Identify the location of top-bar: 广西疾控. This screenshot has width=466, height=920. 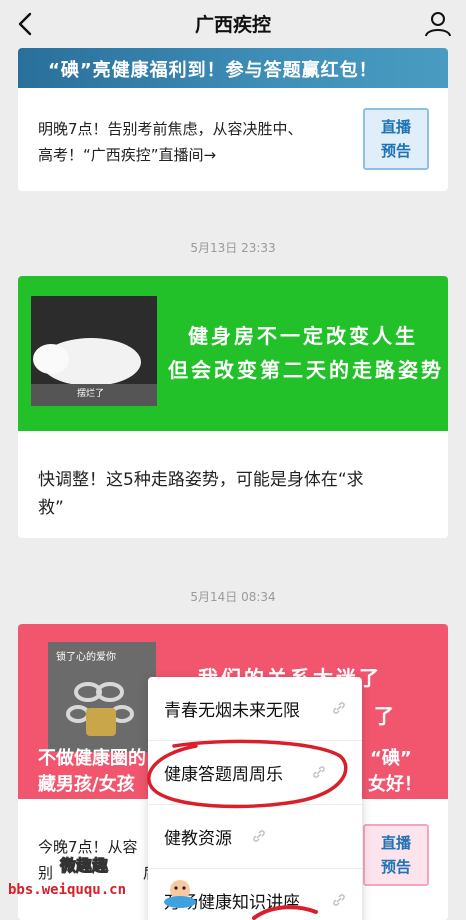
(233, 24).